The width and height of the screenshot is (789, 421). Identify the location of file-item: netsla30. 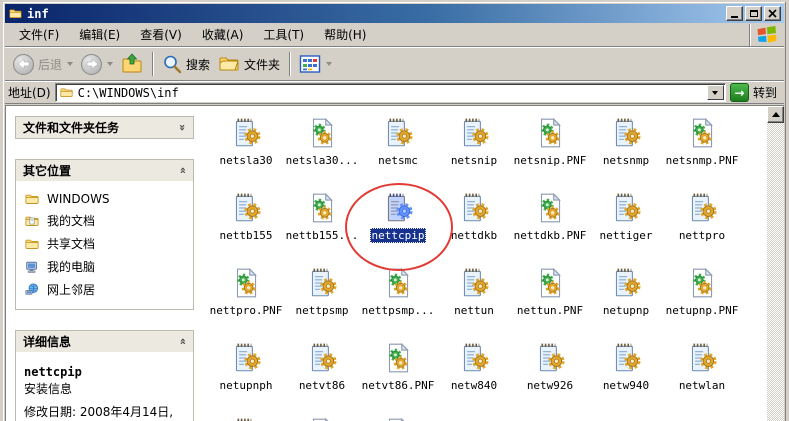
(246, 153).